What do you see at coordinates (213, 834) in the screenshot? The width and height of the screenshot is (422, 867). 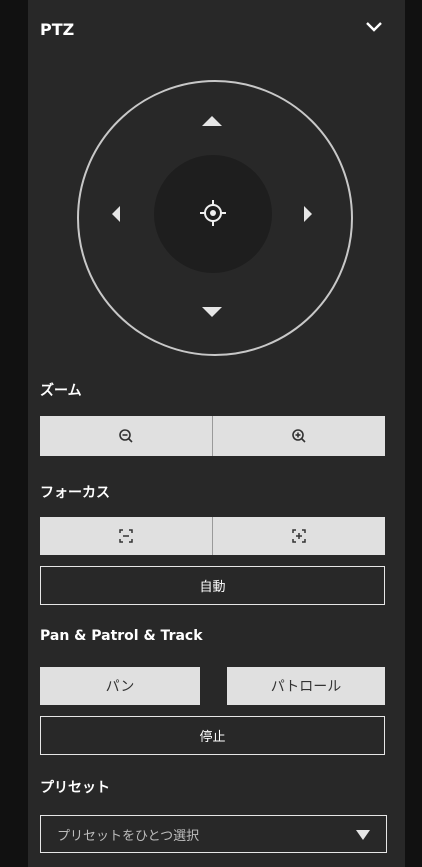 I see `preset-select: プリセットをひとつ選択` at bounding box center [213, 834].